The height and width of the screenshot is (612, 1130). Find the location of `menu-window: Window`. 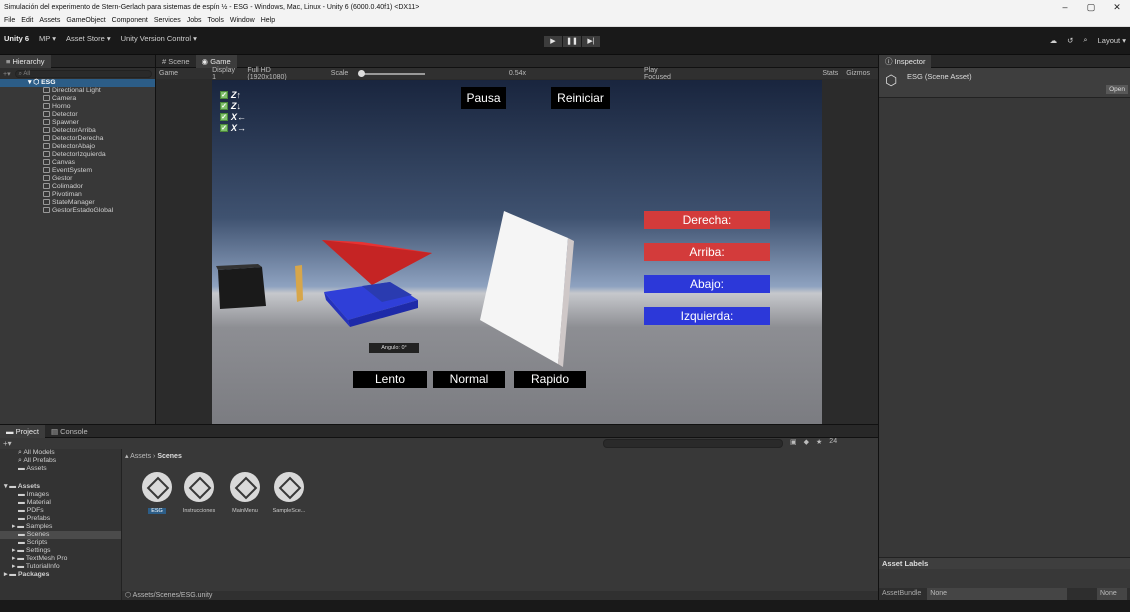

menu-window: Window is located at coordinates (242, 20).